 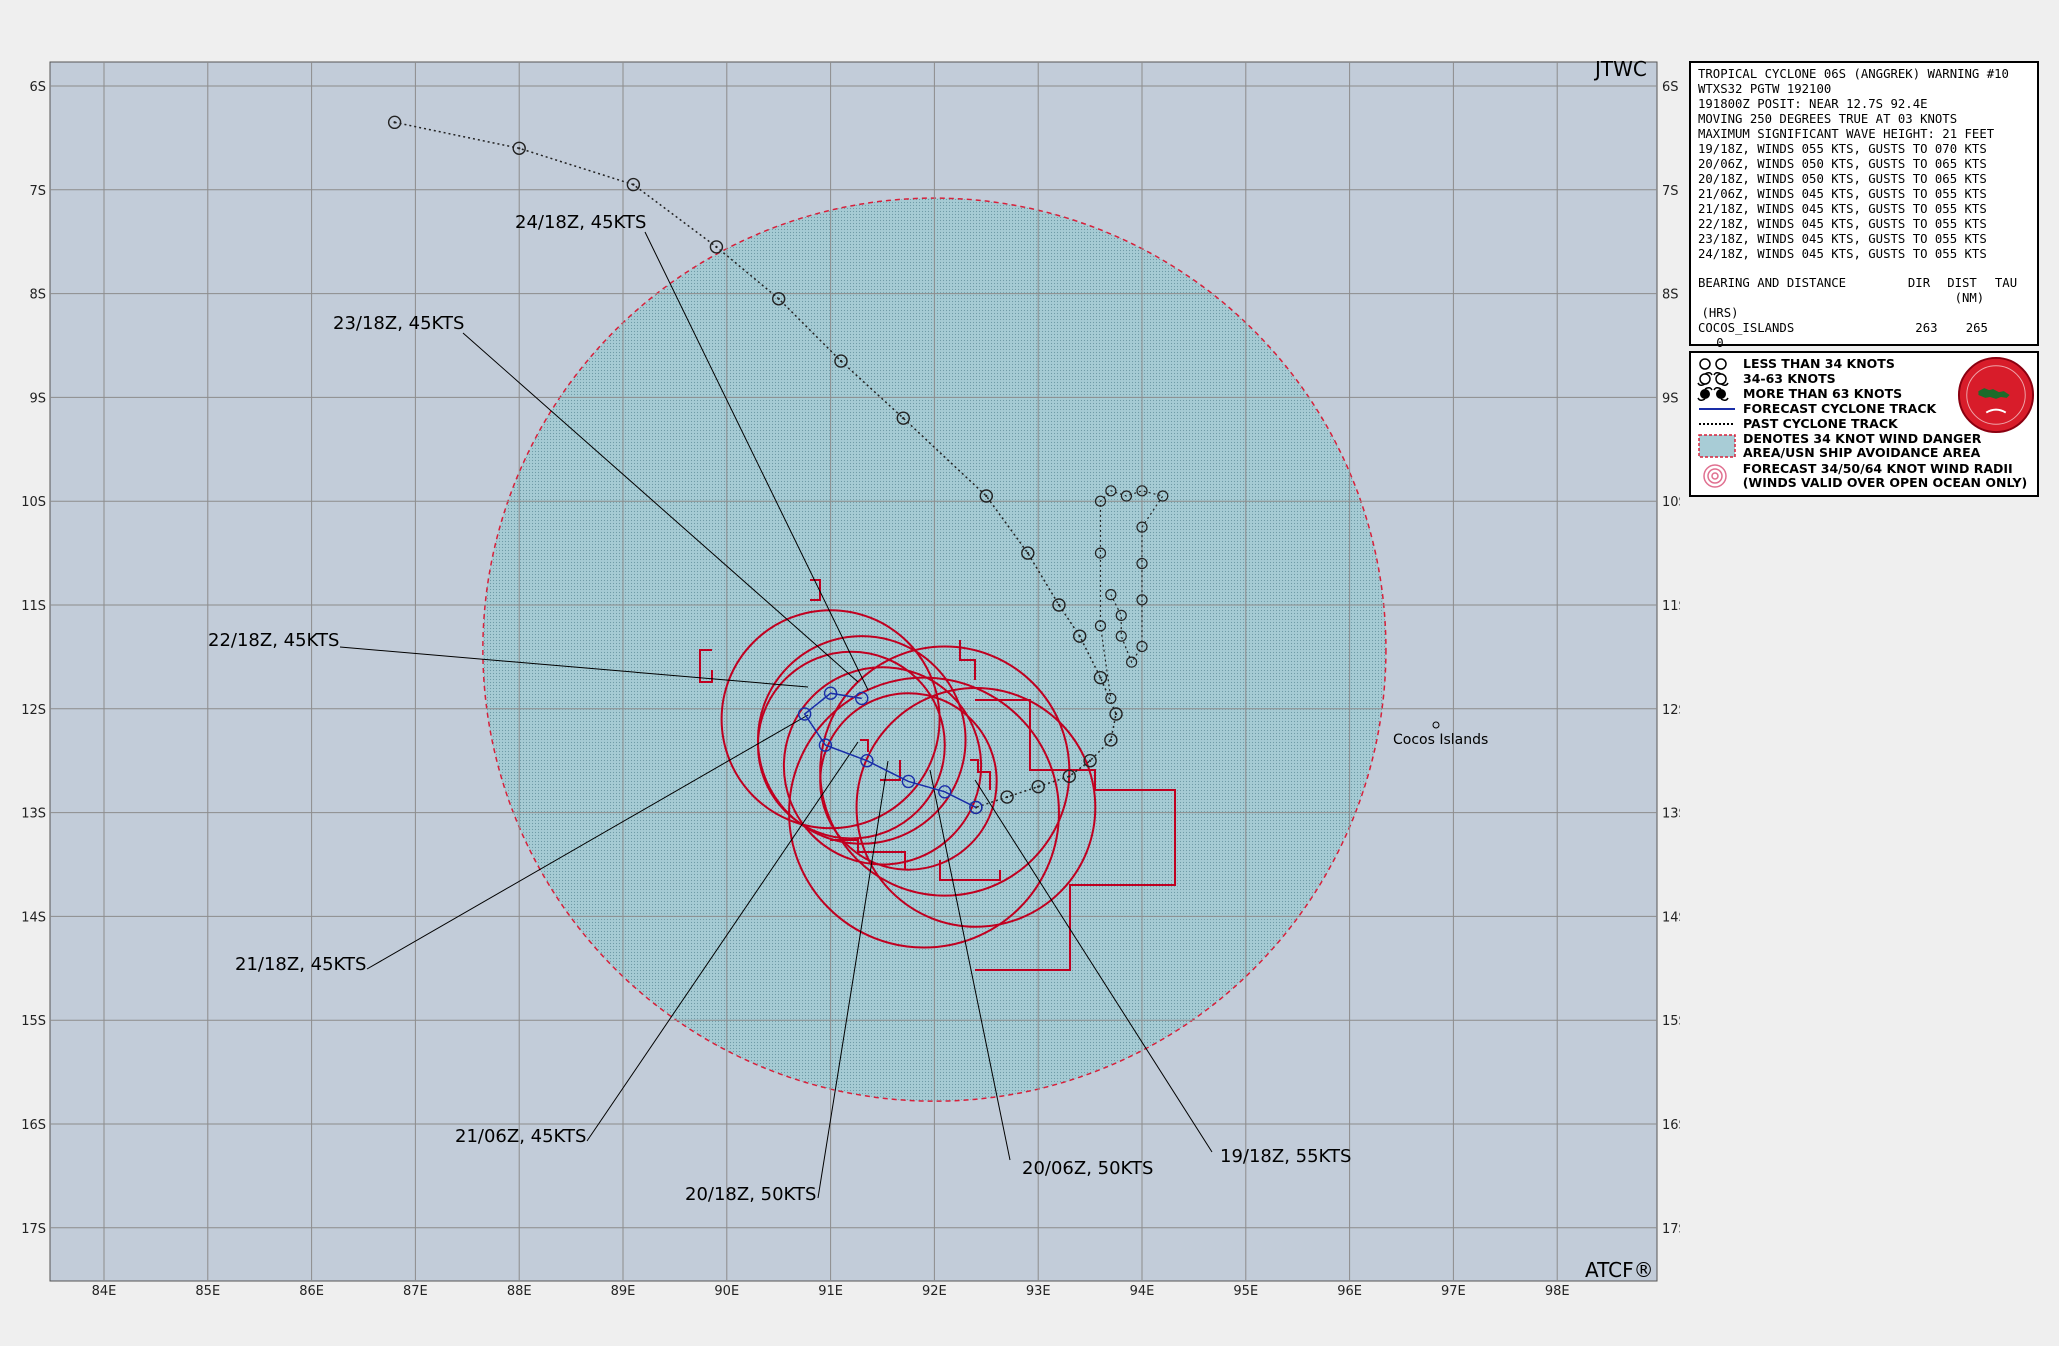 I want to click on longitude-label: 91E, so click(x=830, y=1291).